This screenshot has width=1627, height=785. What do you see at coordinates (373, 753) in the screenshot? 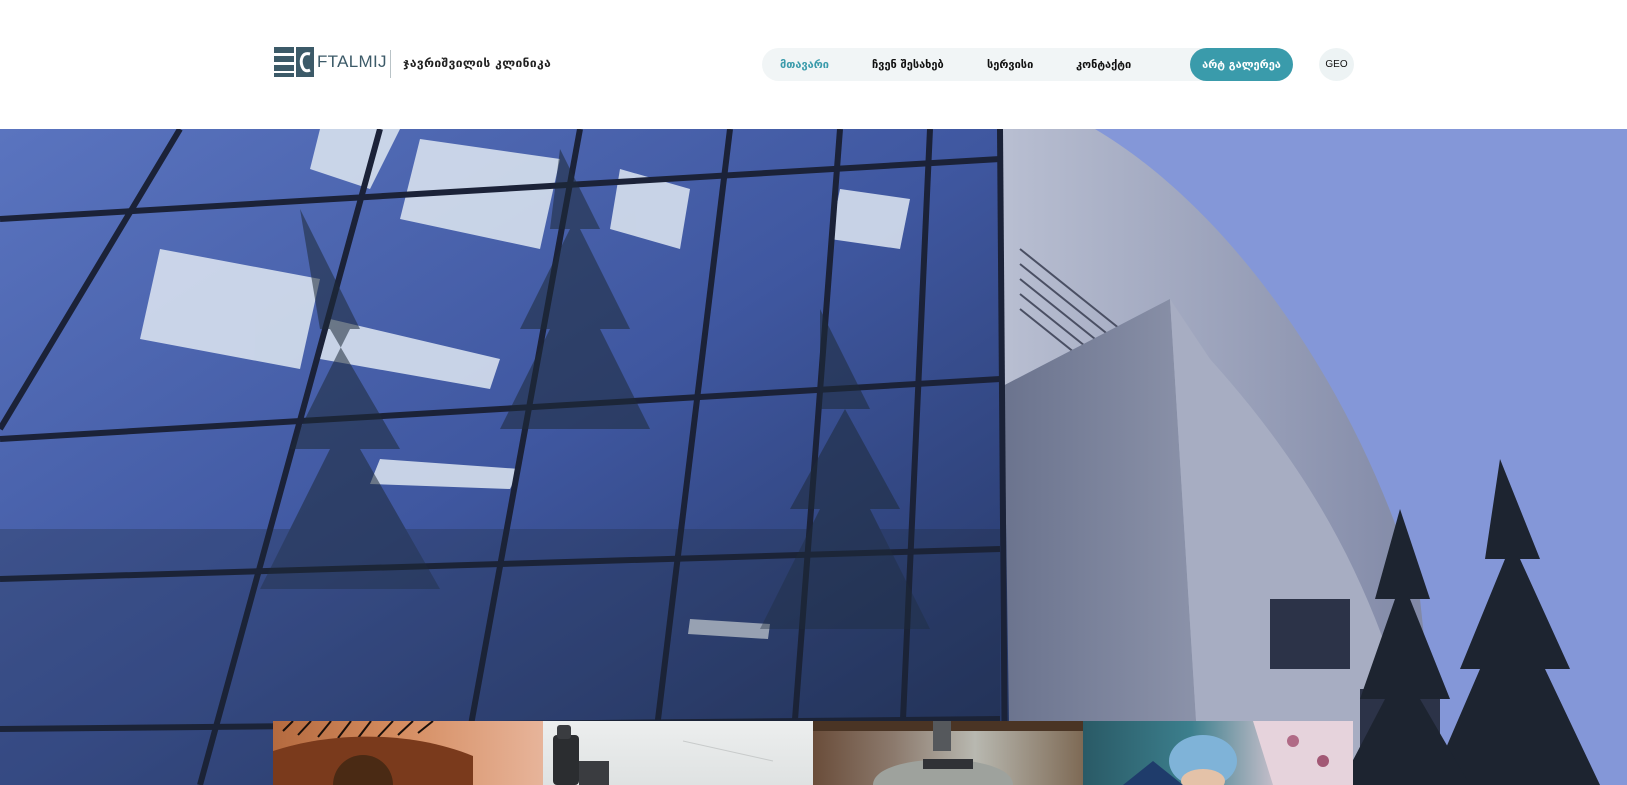
I see `eye-closeup-image` at bounding box center [373, 753].